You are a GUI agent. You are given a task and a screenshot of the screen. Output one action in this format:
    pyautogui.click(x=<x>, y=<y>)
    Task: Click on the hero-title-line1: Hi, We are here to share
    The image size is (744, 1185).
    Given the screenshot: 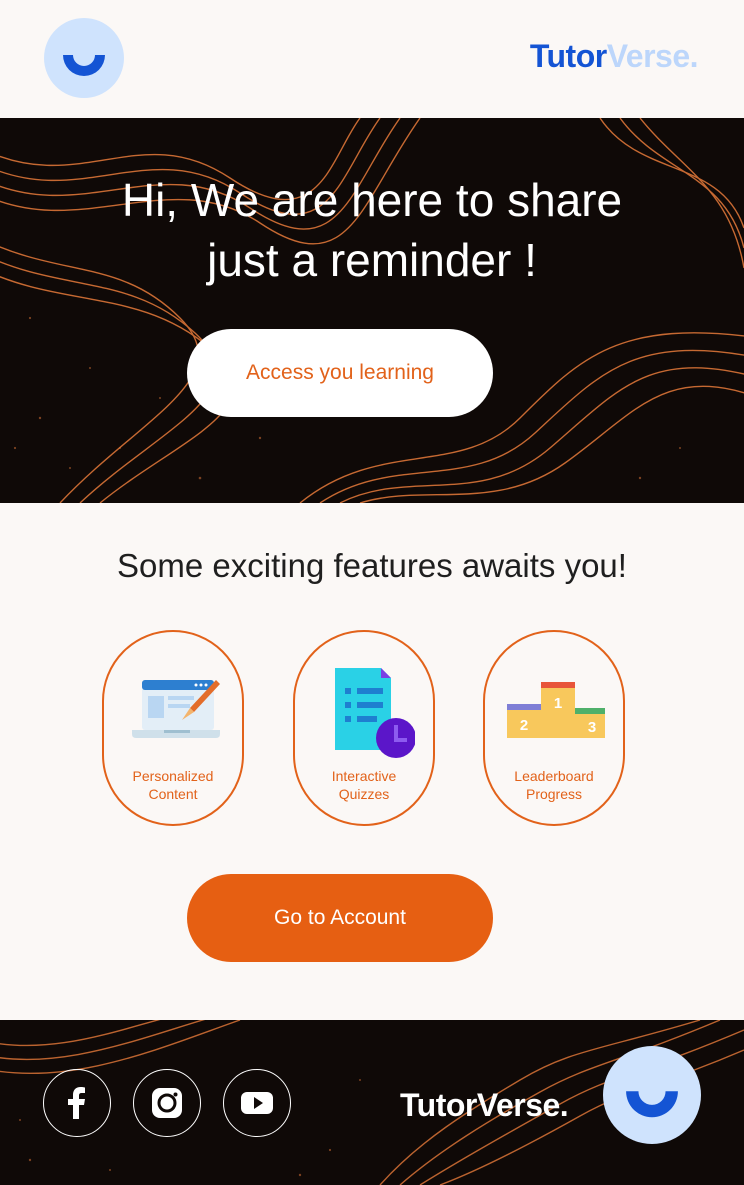 What is the action you would take?
    pyautogui.click(x=372, y=200)
    